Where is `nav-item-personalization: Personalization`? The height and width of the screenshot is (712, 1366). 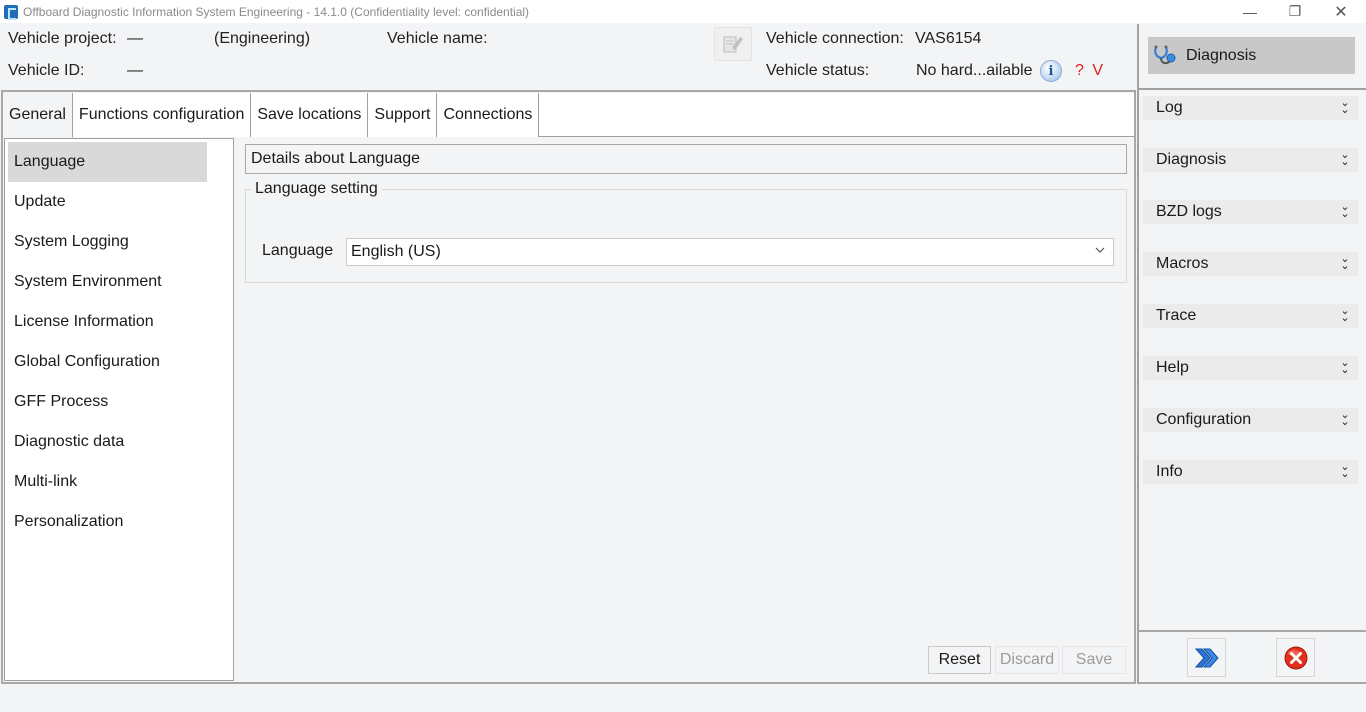
nav-item-personalization: Personalization is located at coordinates (107, 522).